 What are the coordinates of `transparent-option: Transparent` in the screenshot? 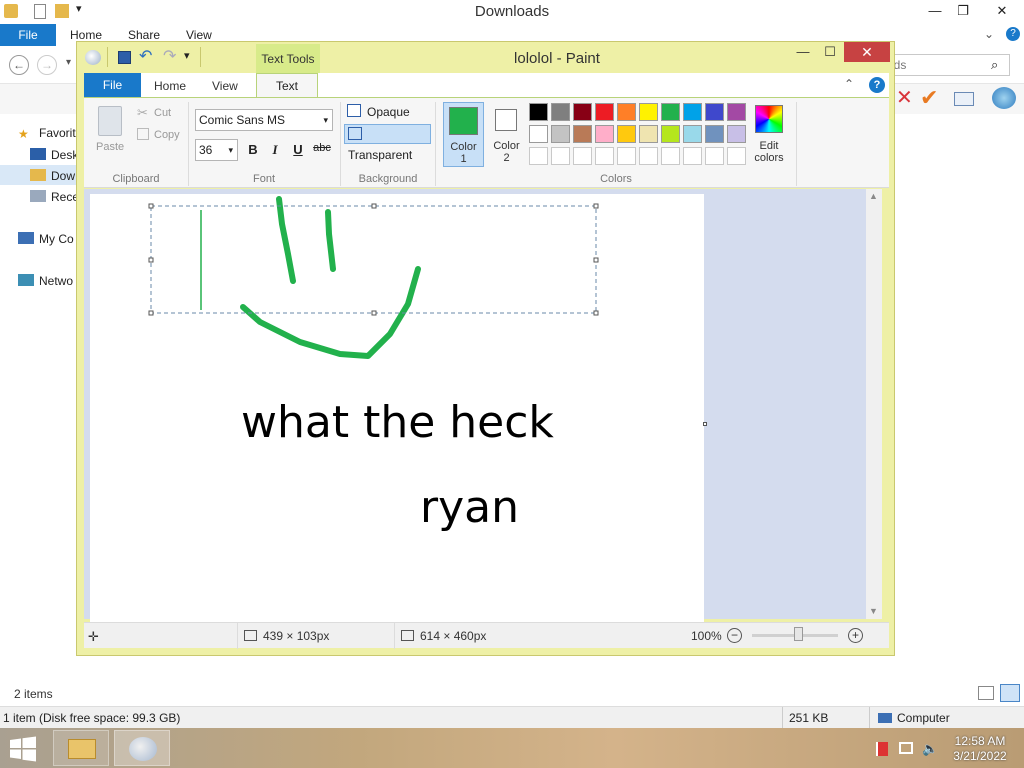 It's located at (387, 143).